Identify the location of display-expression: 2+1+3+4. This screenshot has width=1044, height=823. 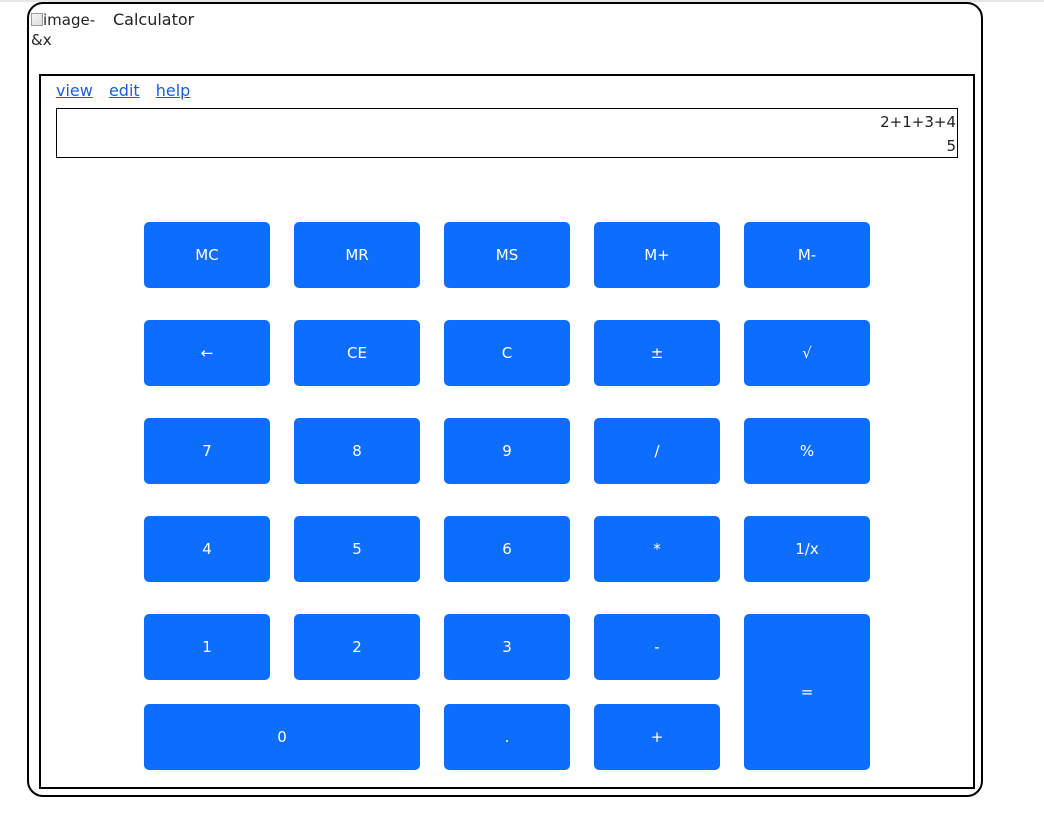
(918, 122).